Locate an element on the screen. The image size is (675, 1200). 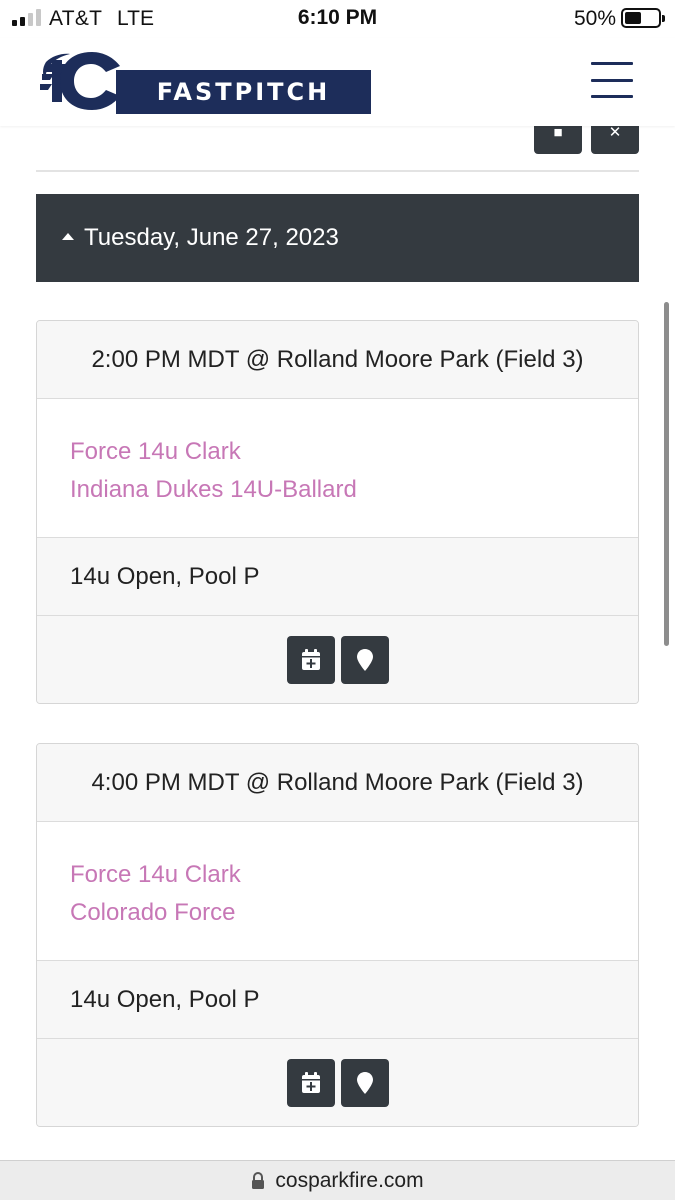
team-link-away: Indiana Dukes 14U-Ballard is located at coordinates (354, 490).